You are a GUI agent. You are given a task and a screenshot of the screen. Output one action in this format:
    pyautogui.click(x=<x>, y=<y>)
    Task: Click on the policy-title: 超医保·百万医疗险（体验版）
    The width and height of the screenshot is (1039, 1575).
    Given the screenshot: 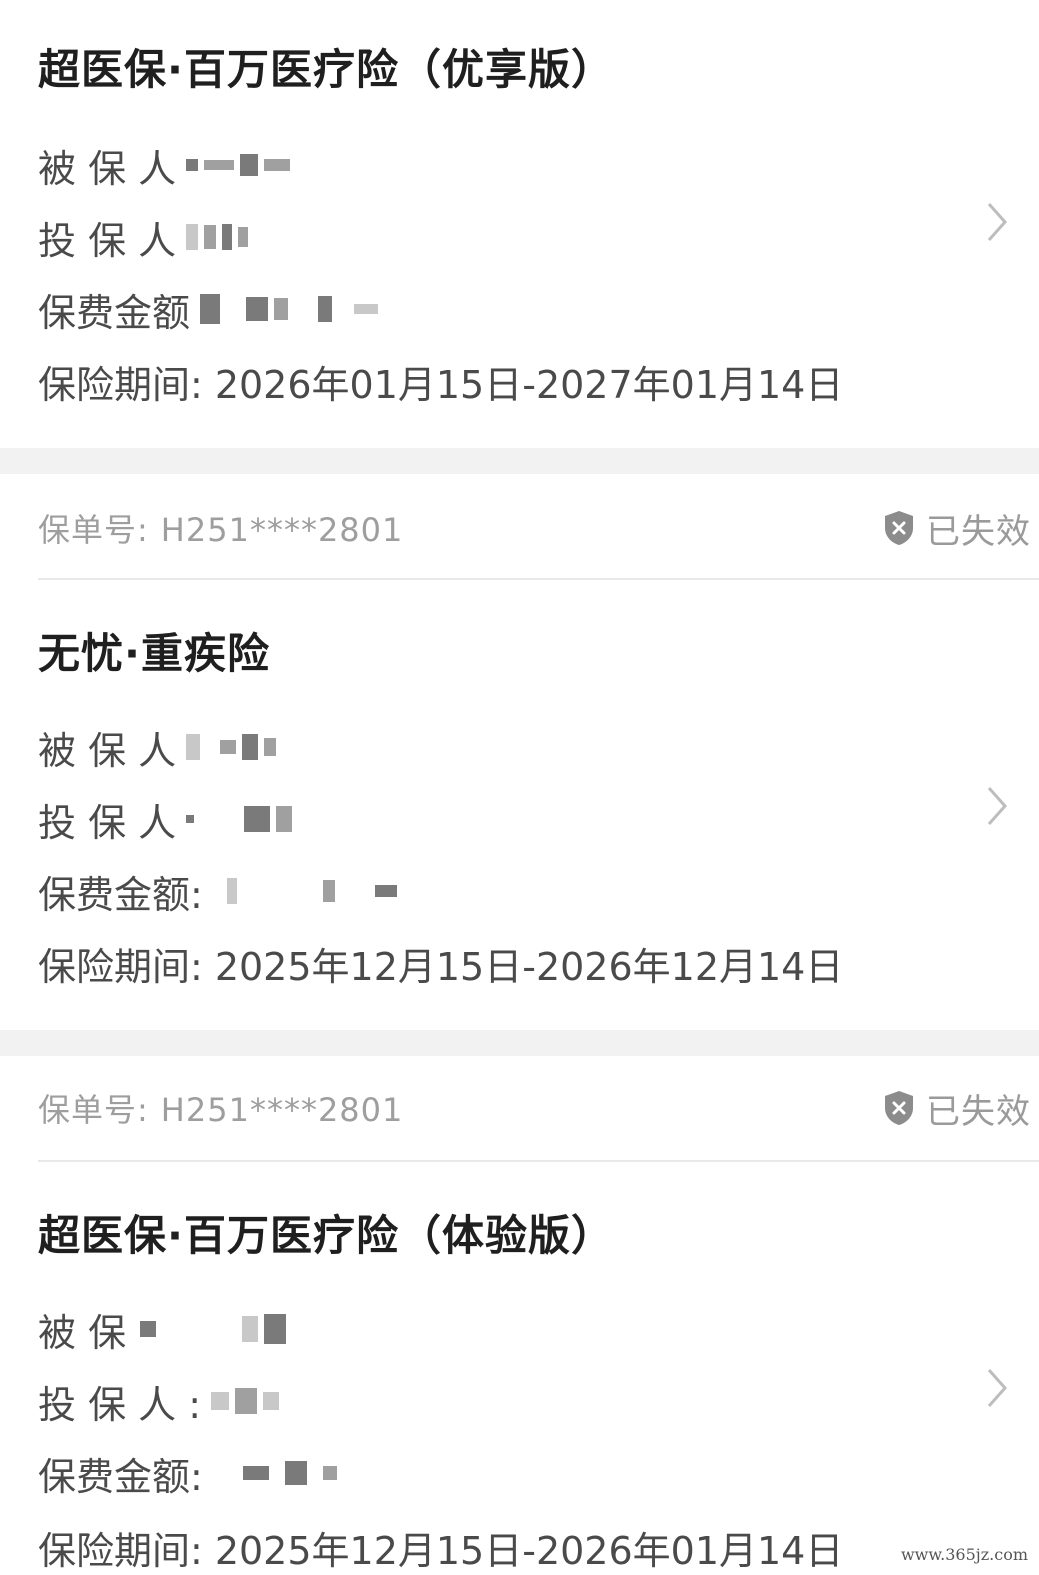 What is the action you would take?
    pyautogui.click(x=326, y=1235)
    